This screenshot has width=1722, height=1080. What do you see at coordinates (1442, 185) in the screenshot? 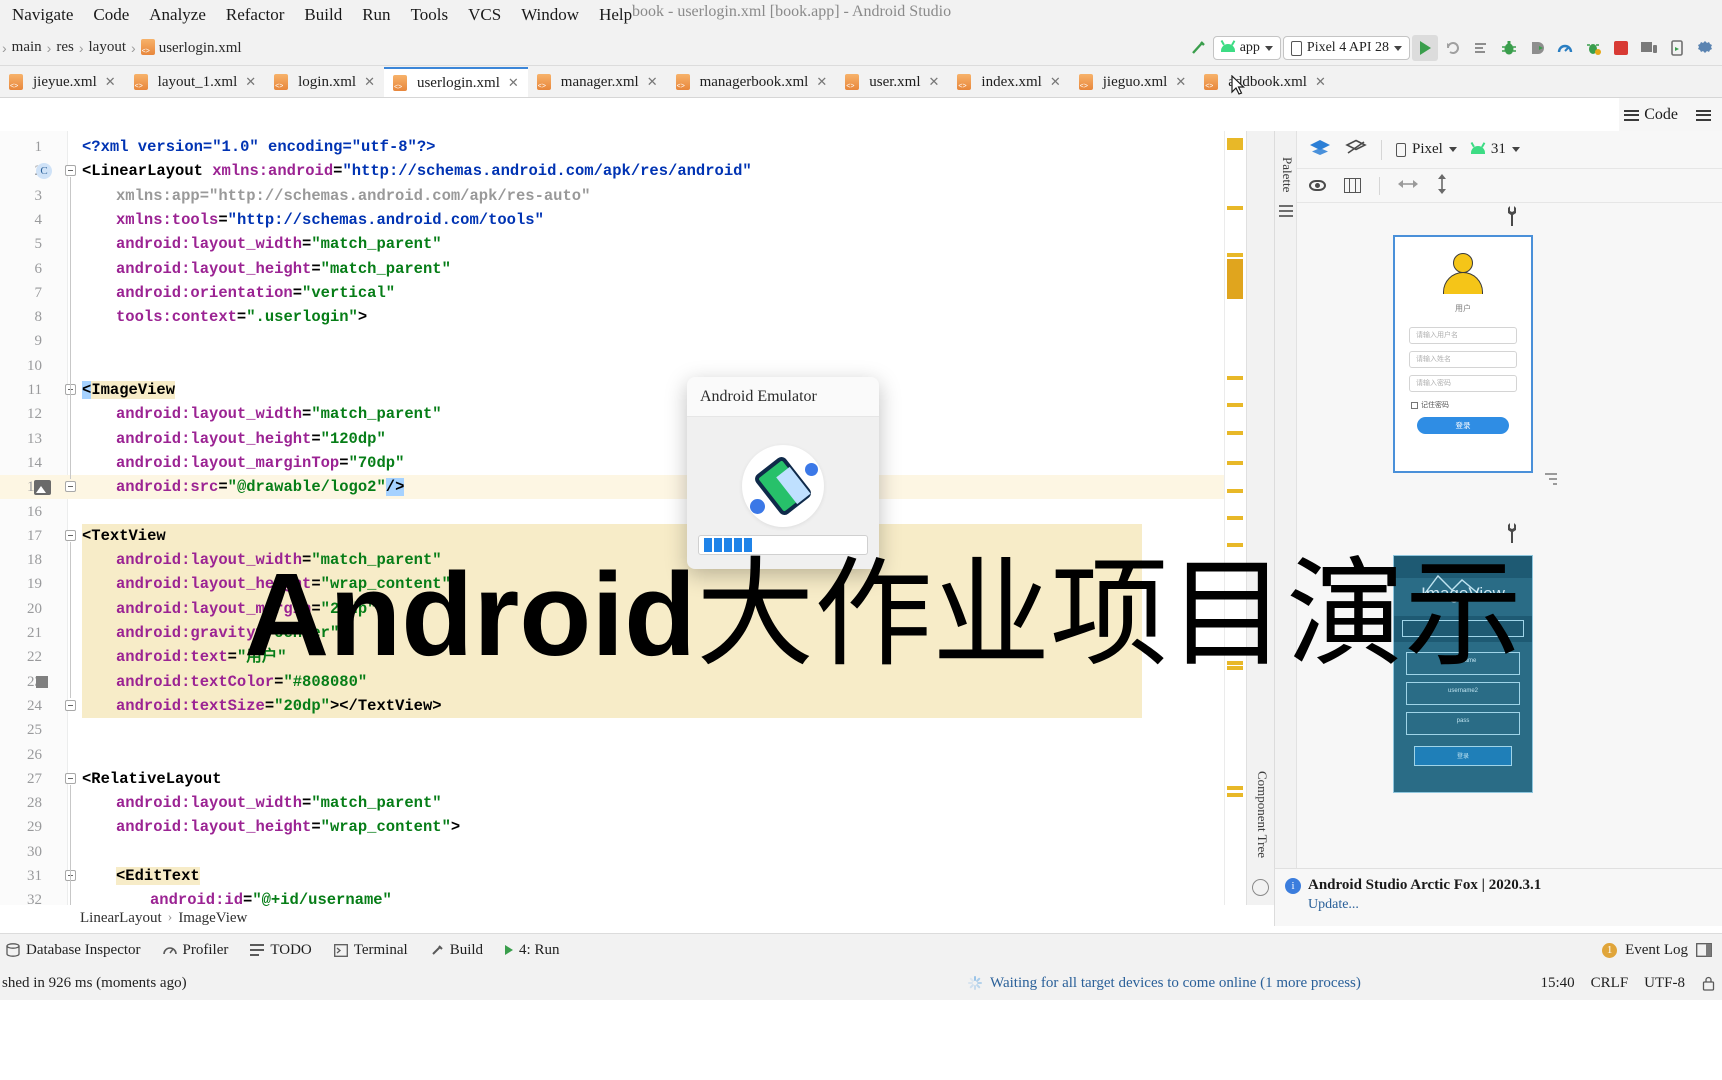
I see `vertical-resize-icon` at bounding box center [1442, 185].